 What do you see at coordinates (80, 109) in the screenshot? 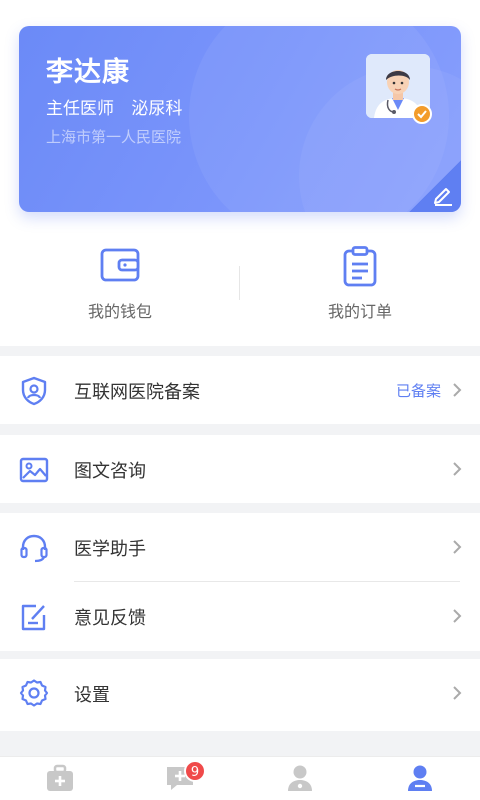
I see `doctor-title: 主任医师` at bounding box center [80, 109].